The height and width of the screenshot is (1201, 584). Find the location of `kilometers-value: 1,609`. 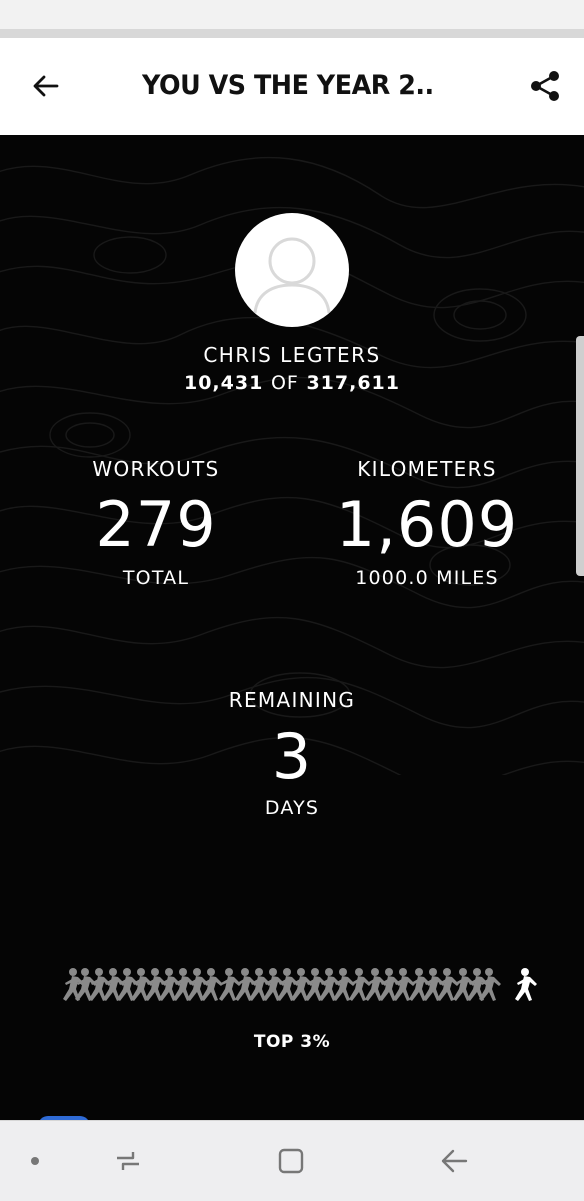

kilometers-value: 1,609 is located at coordinates (427, 524).